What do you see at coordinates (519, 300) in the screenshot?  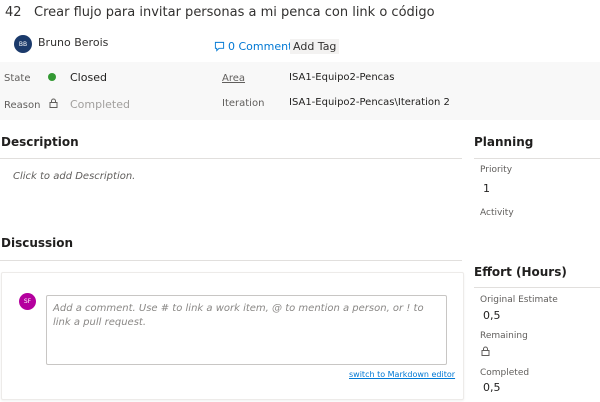 I see `original-estimate-label: Original Estimate` at bounding box center [519, 300].